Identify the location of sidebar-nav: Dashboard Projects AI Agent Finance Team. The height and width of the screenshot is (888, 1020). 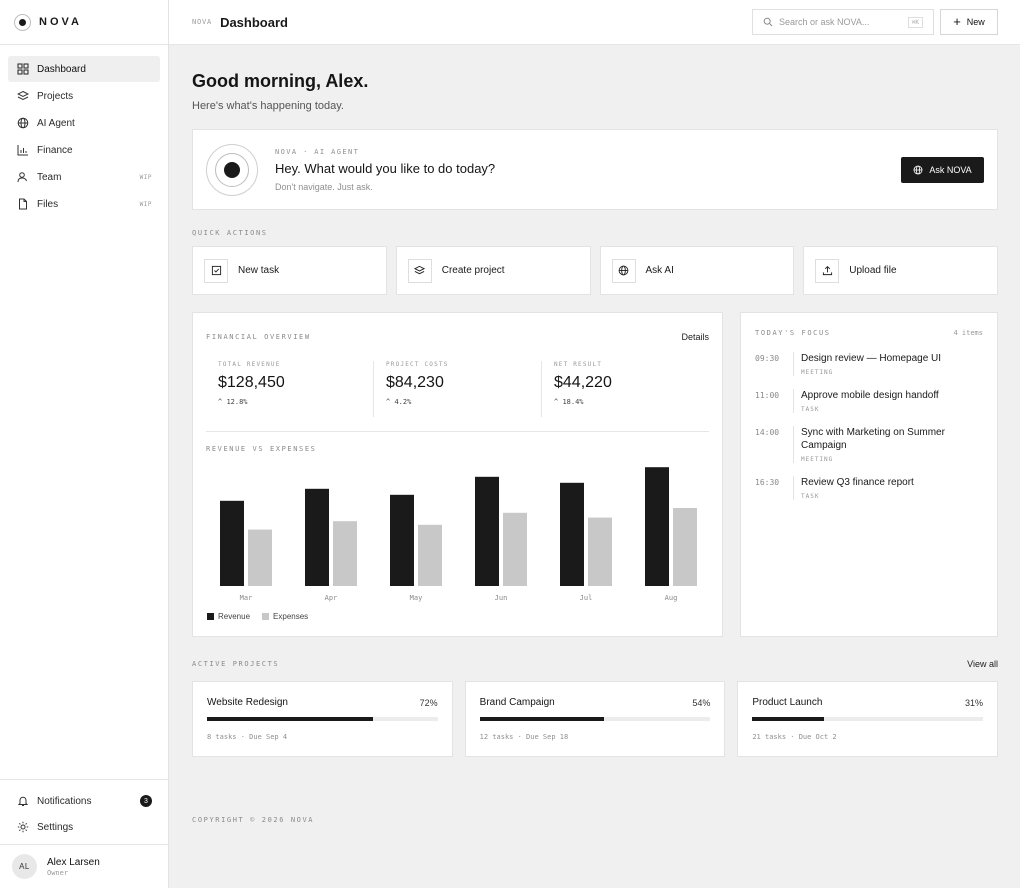
(84, 131).